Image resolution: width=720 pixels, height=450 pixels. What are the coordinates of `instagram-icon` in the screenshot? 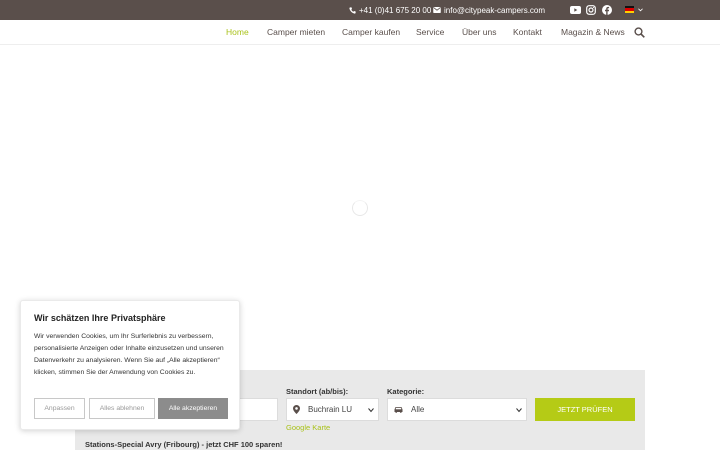 It's located at (591, 10).